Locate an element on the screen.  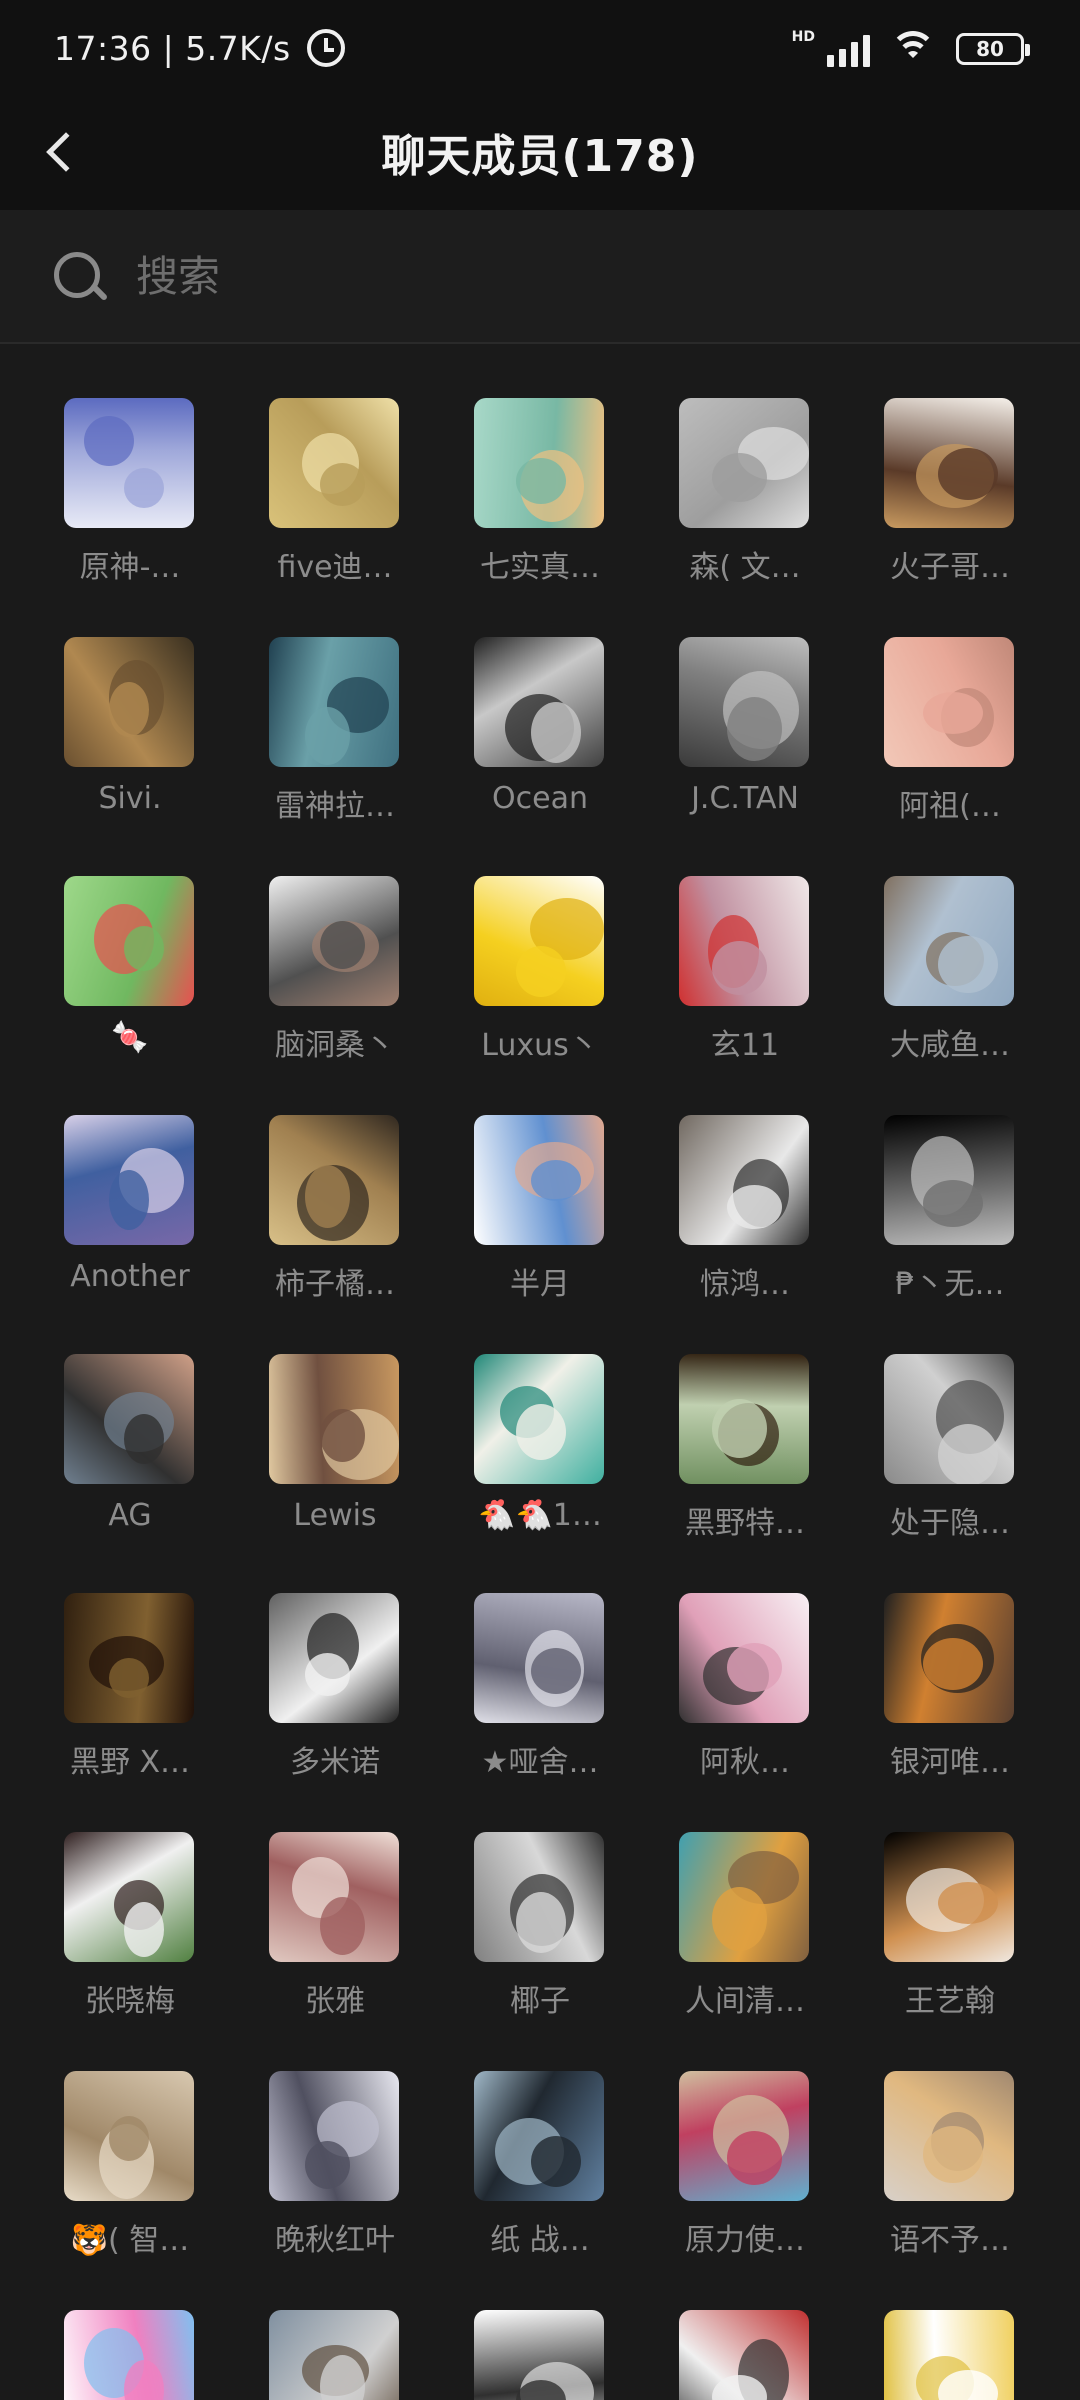
member-item: 张晓梅 is located at coordinates (125, 1899).